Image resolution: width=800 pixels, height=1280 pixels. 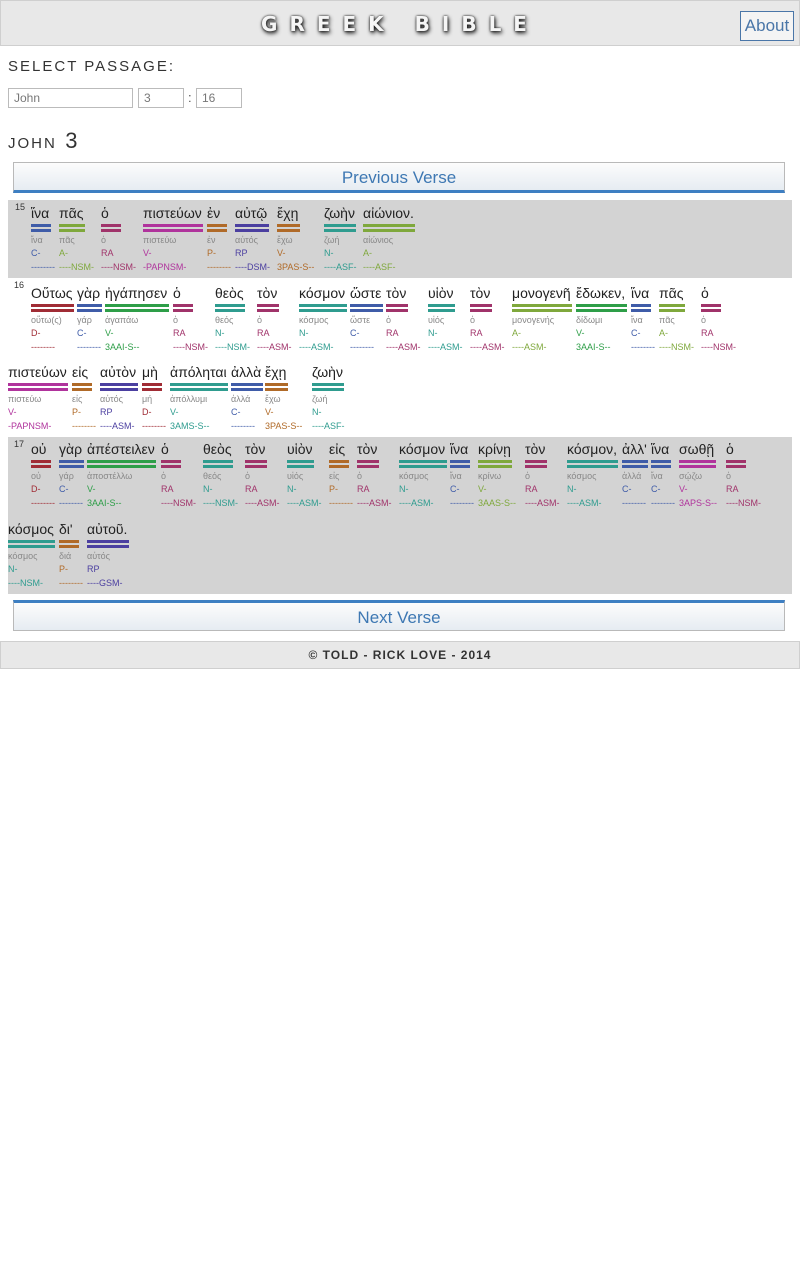 I want to click on lemma: ἐν, so click(x=211, y=240).